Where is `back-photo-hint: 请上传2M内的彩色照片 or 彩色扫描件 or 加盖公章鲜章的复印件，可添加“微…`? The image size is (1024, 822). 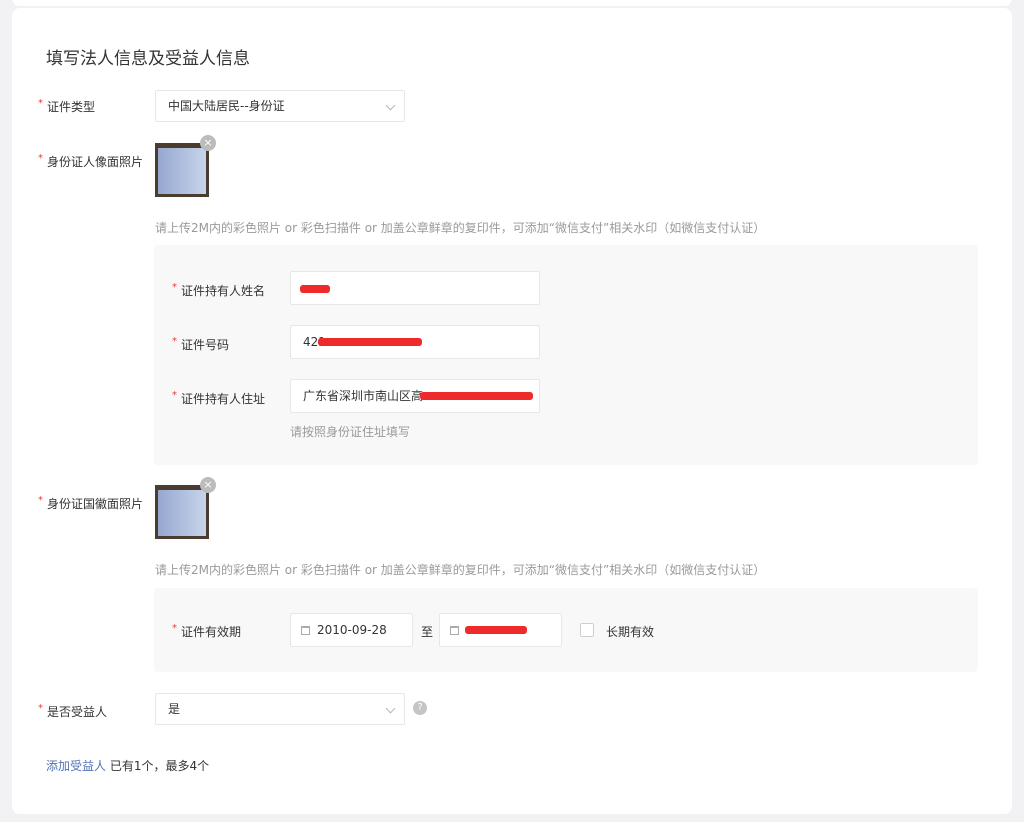
back-photo-hint: 请上传2M内的彩色照片 or 彩色扫描件 or 加盖公章鲜章的复印件，可添加“微… is located at coordinates (460, 570).